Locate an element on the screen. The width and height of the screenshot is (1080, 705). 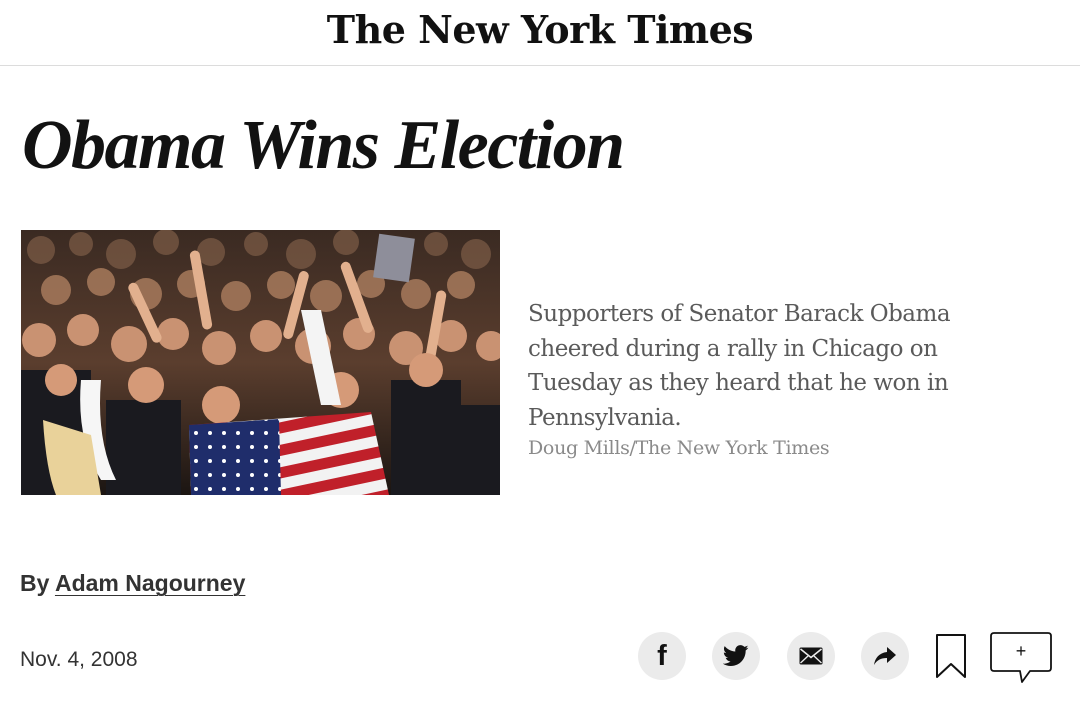
save-article-button is located at coordinates (951, 656).